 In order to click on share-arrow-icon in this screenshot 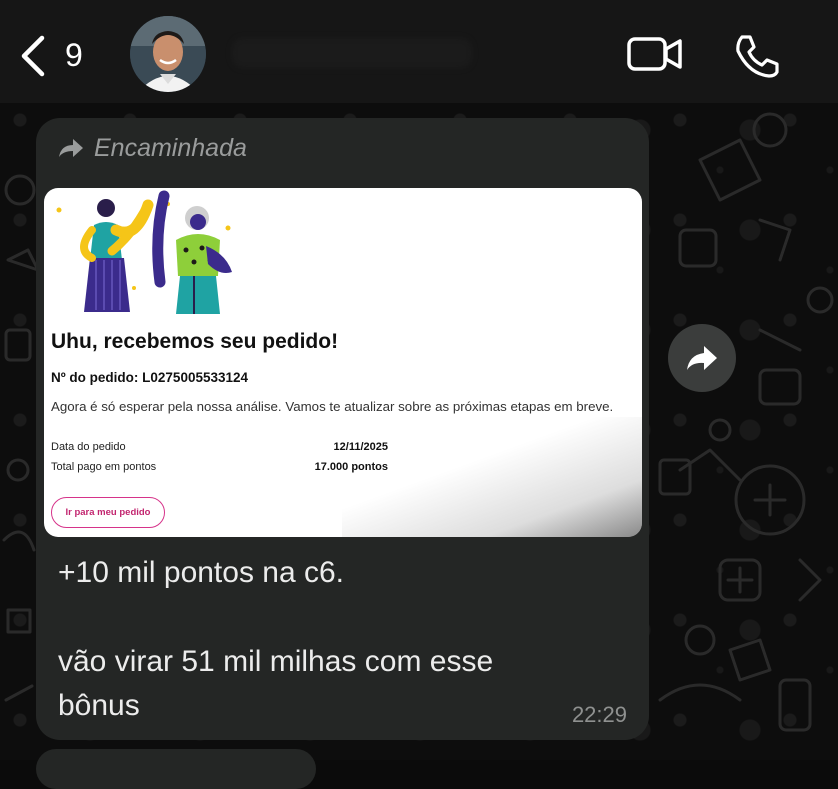, I will do `click(702, 358)`.